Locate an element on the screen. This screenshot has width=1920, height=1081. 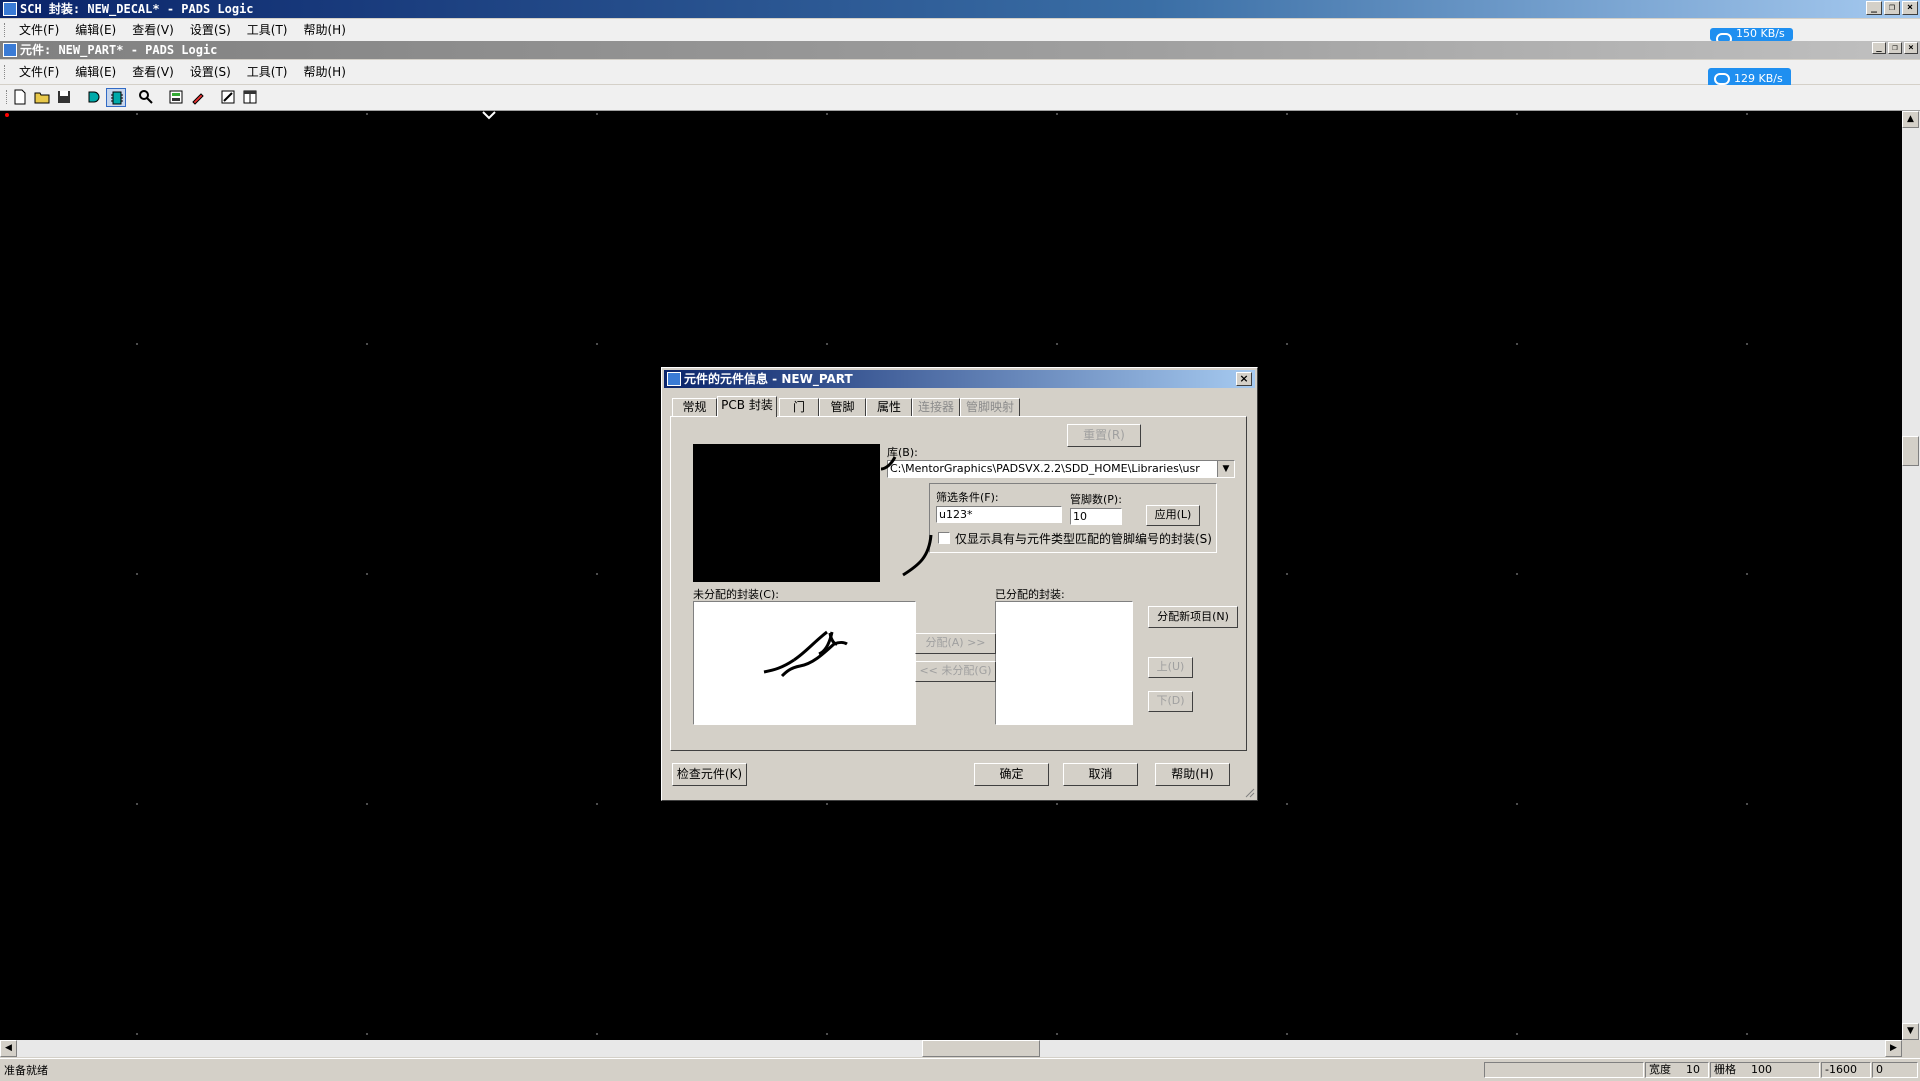
handwritten-arrow-annotation is located at coordinates (805, 654).